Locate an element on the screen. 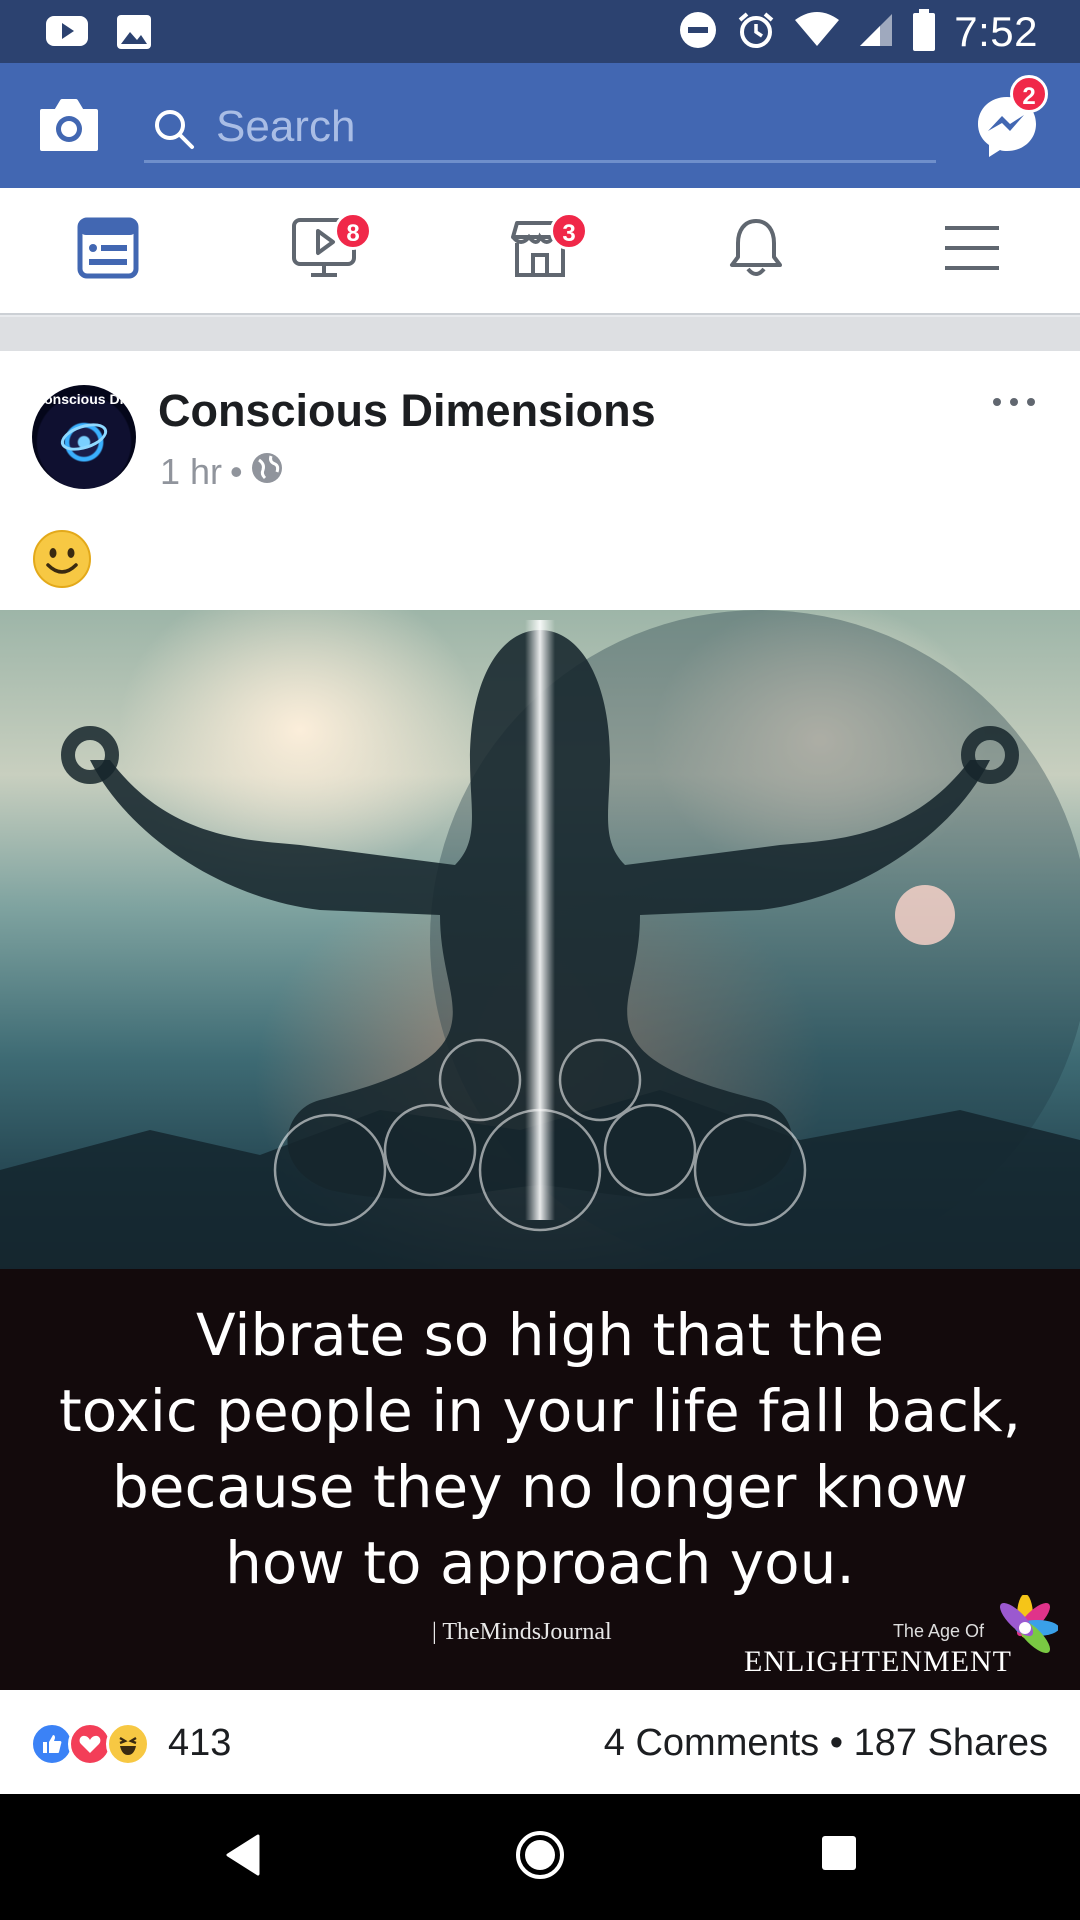 The width and height of the screenshot is (1080, 1920). logo-subtitle: The Age Of is located at coordinates (938, 1631).